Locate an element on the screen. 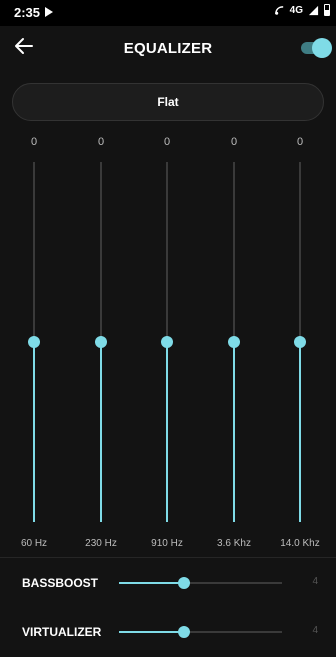 The image size is (336, 657). status-bar: 2:35 4G is located at coordinates (168, 13).